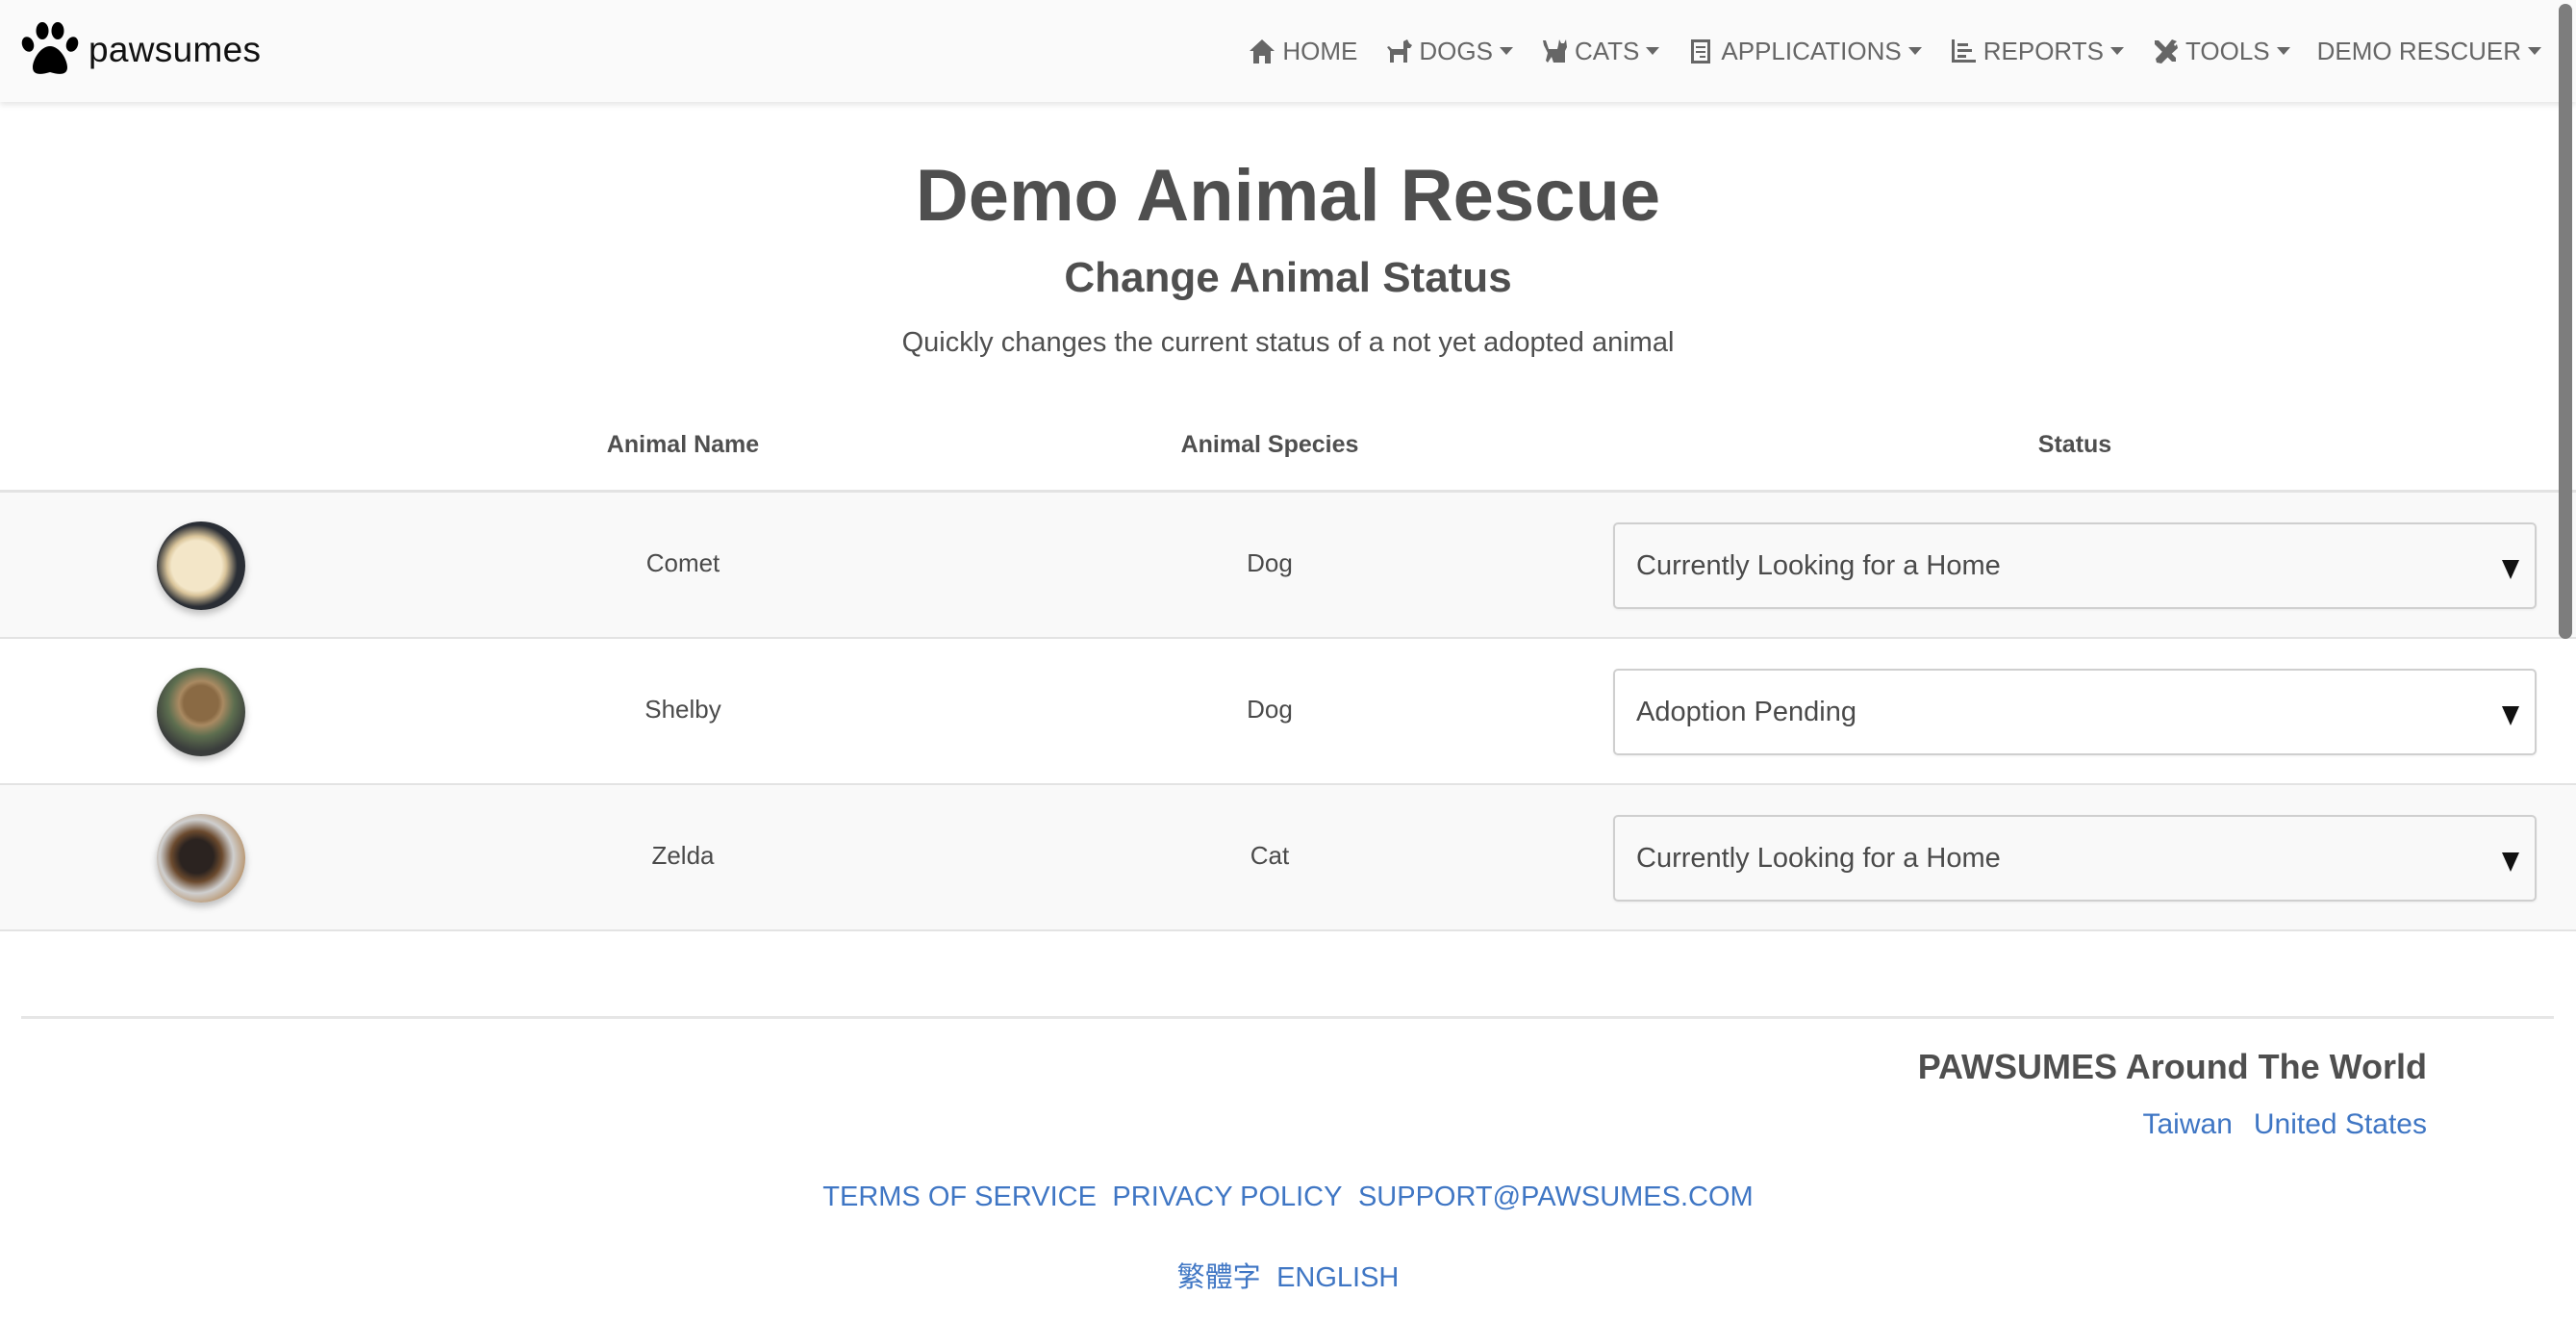  I want to click on nav-reports: REPORTS, so click(2036, 51).